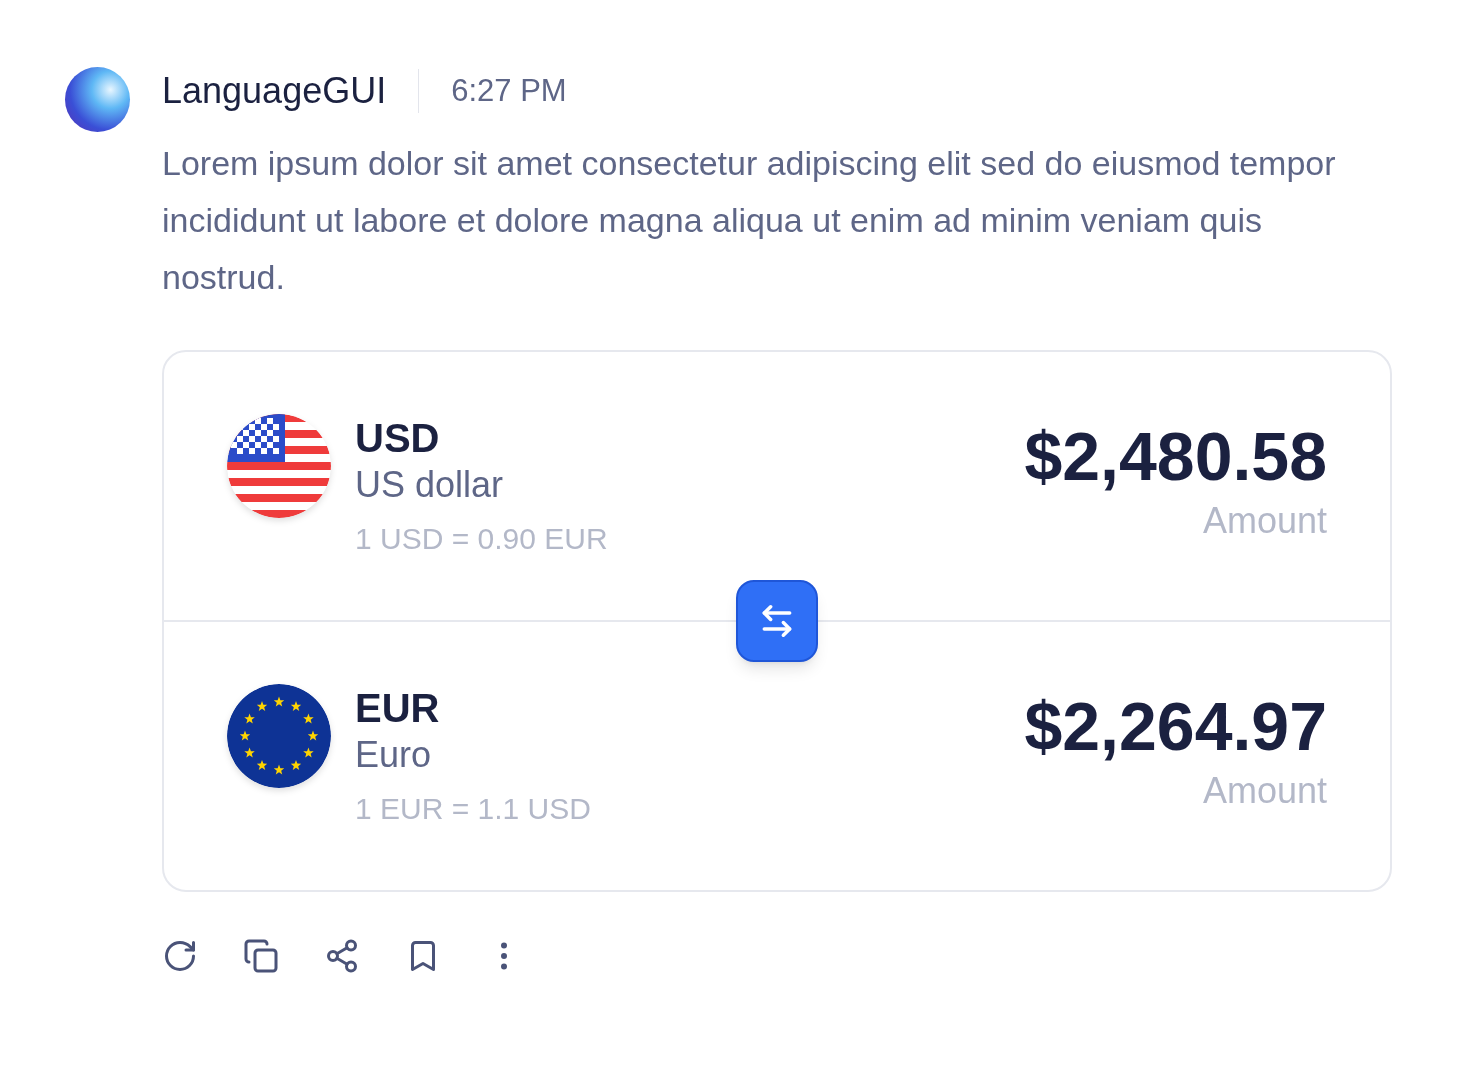 The image size is (1457, 1080). What do you see at coordinates (398, 438) in the screenshot?
I see `currency-code: USD` at bounding box center [398, 438].